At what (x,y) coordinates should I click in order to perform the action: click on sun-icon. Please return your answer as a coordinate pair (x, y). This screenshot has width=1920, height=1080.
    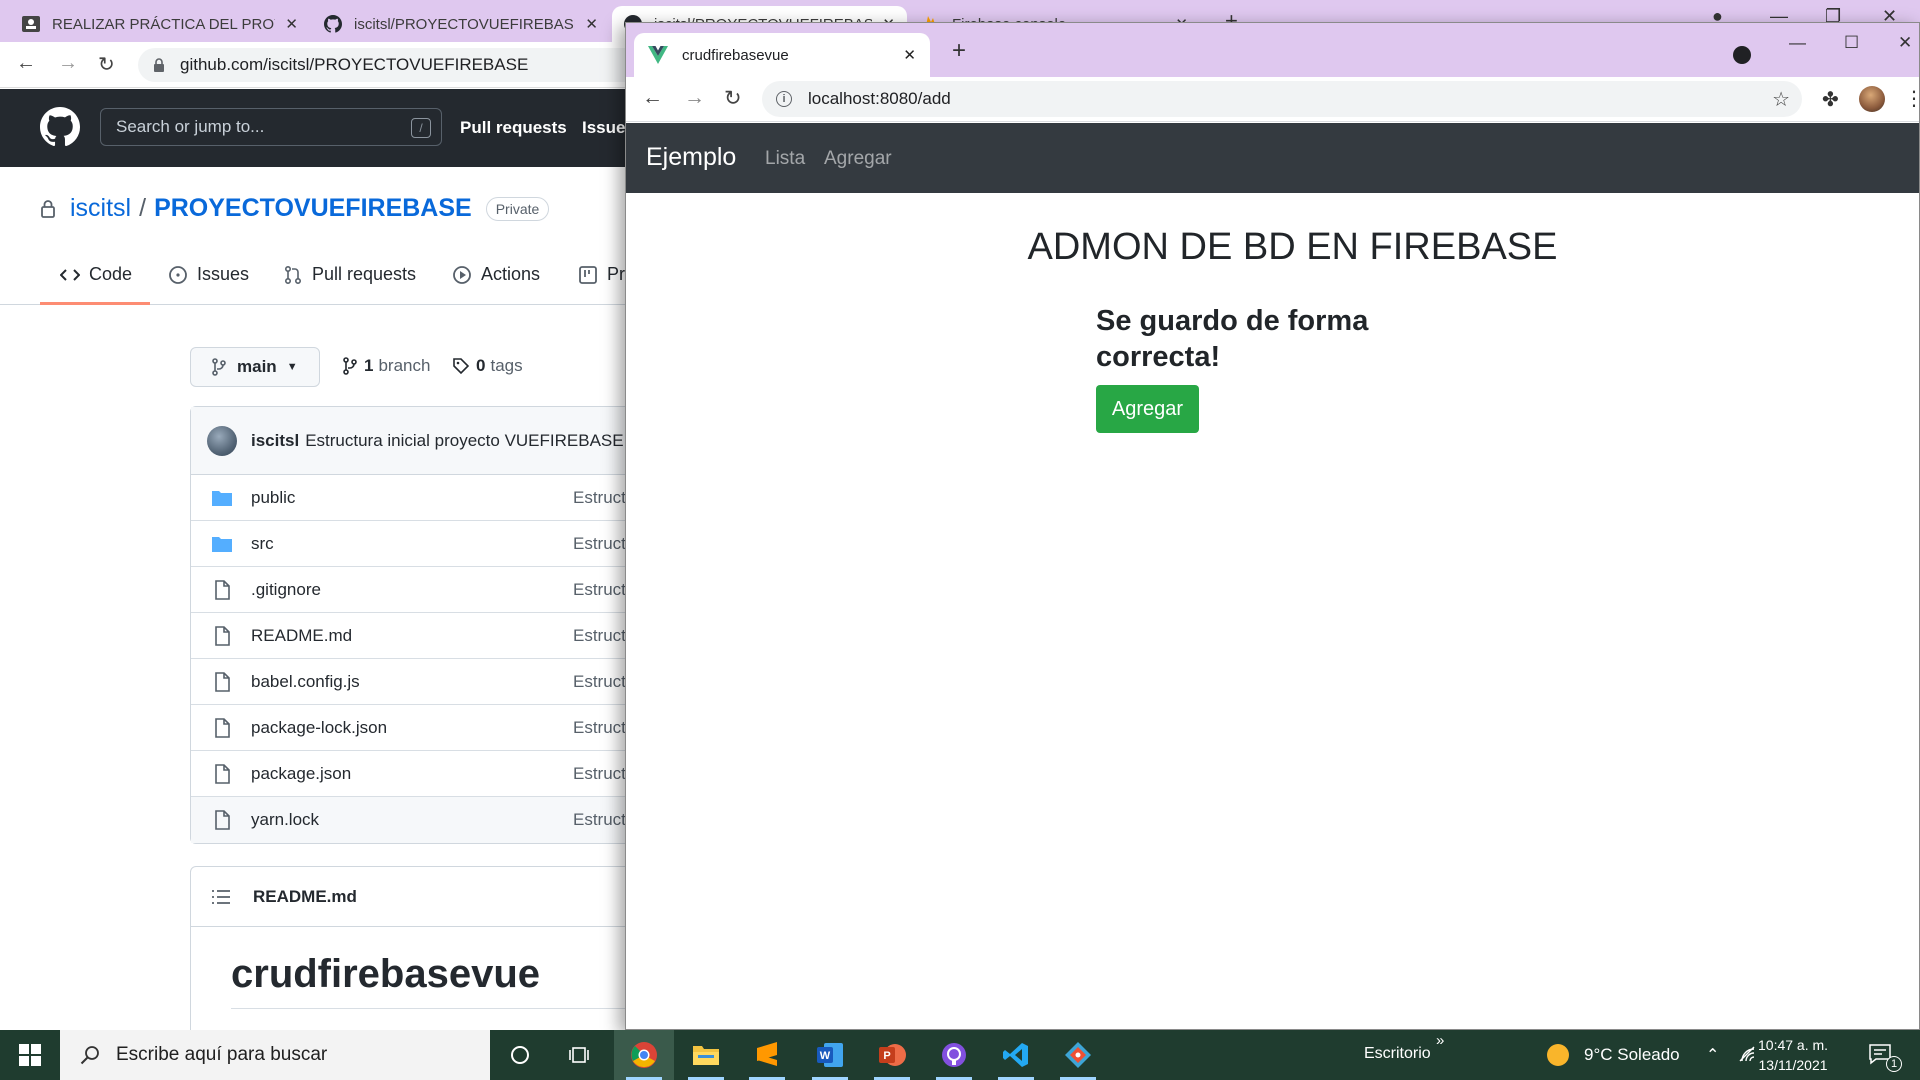
    Looking at the image, I should click on (1558, 1057).